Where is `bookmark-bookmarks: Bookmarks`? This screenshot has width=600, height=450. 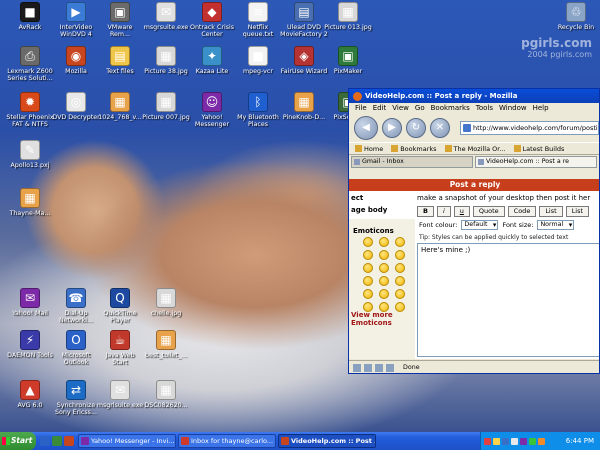 bookmark-bookmarks: Bookmarks is located at coordinates (414, 148).